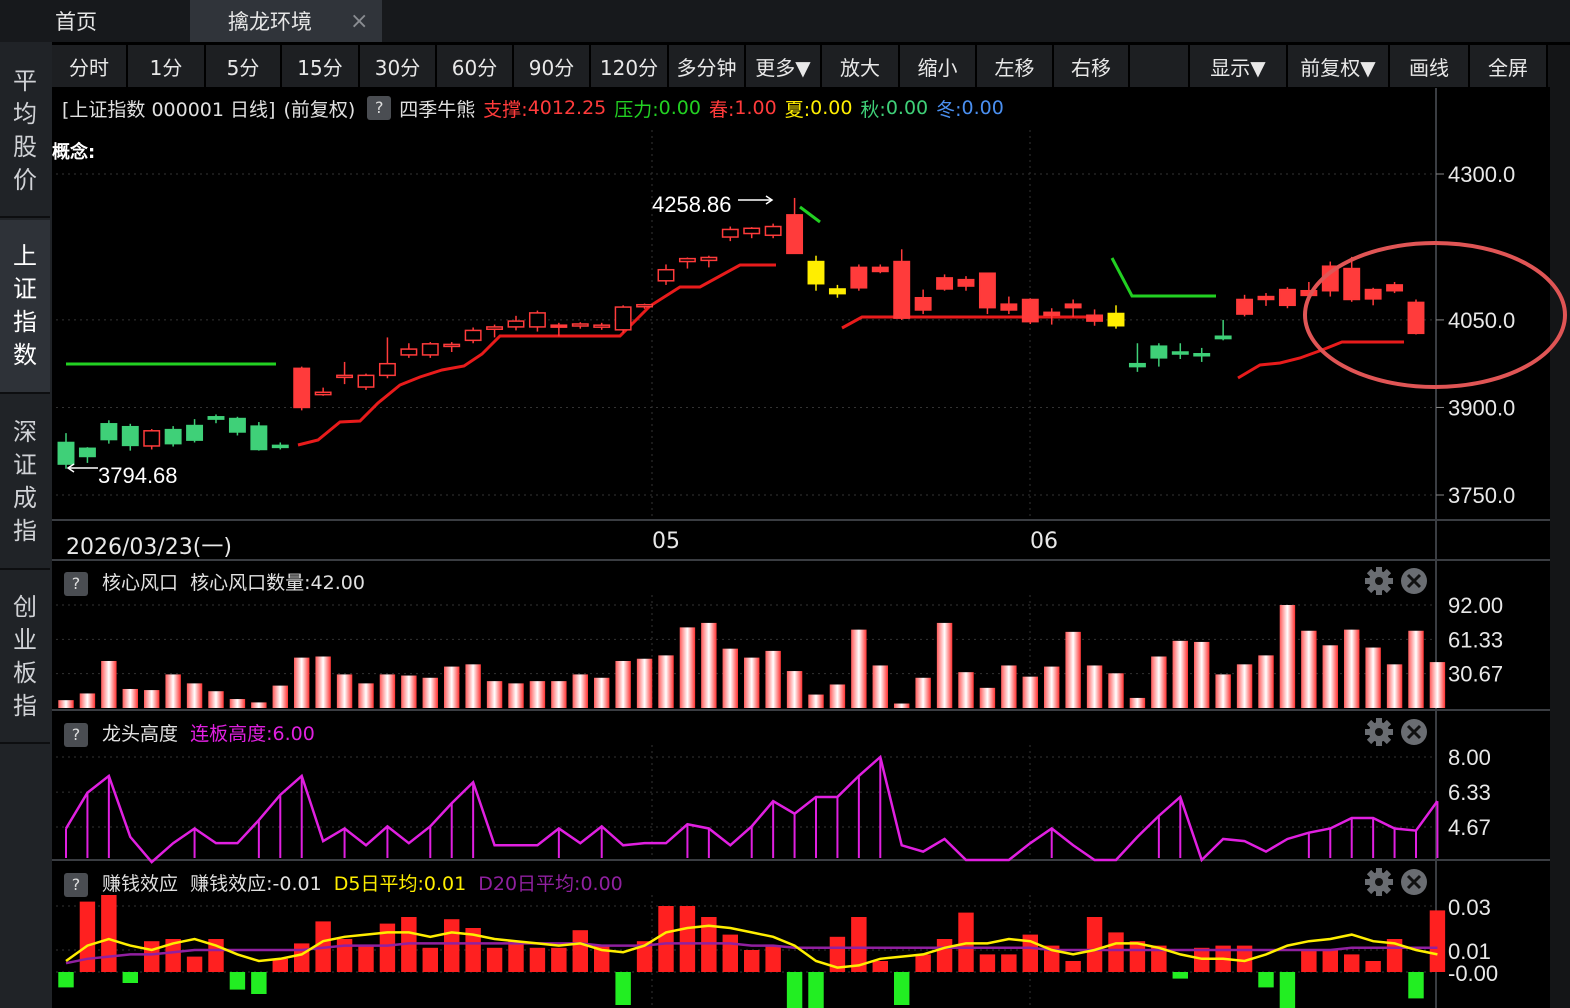 The height and width of the screenshot is (1008, 1570). I want to click on gear-hole, so click(1379, 732).